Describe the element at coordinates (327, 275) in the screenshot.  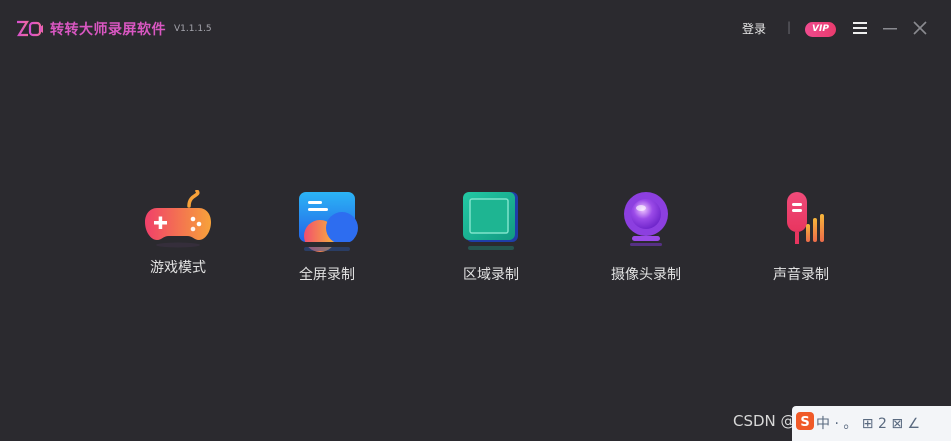
I see `mode-fullscreen-label: 全屏录制` at that location.